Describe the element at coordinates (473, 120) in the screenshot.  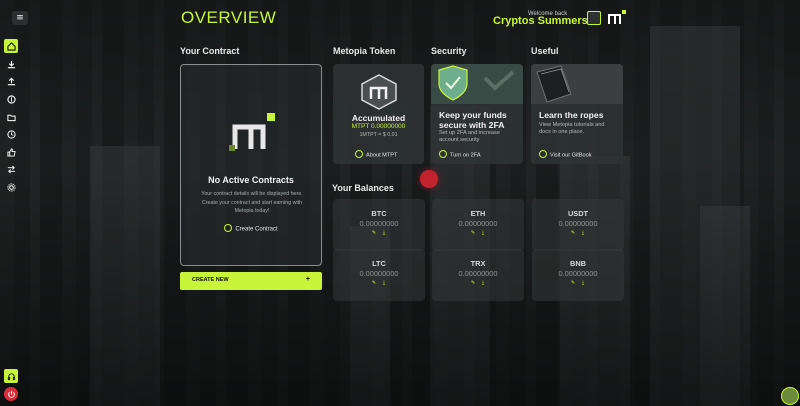
I see `security-title: Keep your funds secure with 2FA` at that location.